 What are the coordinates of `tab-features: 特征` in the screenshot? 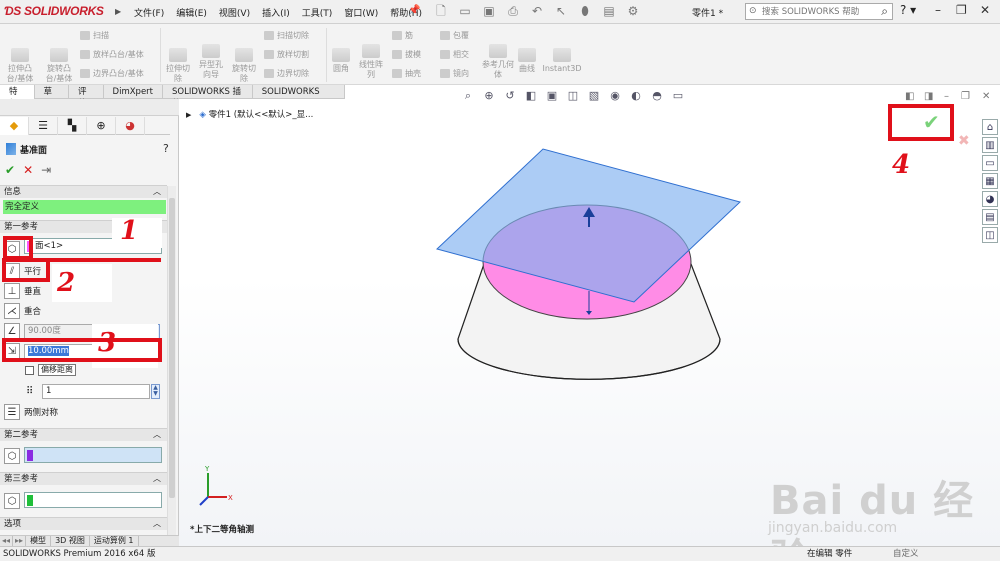 It's located at (17, 97).